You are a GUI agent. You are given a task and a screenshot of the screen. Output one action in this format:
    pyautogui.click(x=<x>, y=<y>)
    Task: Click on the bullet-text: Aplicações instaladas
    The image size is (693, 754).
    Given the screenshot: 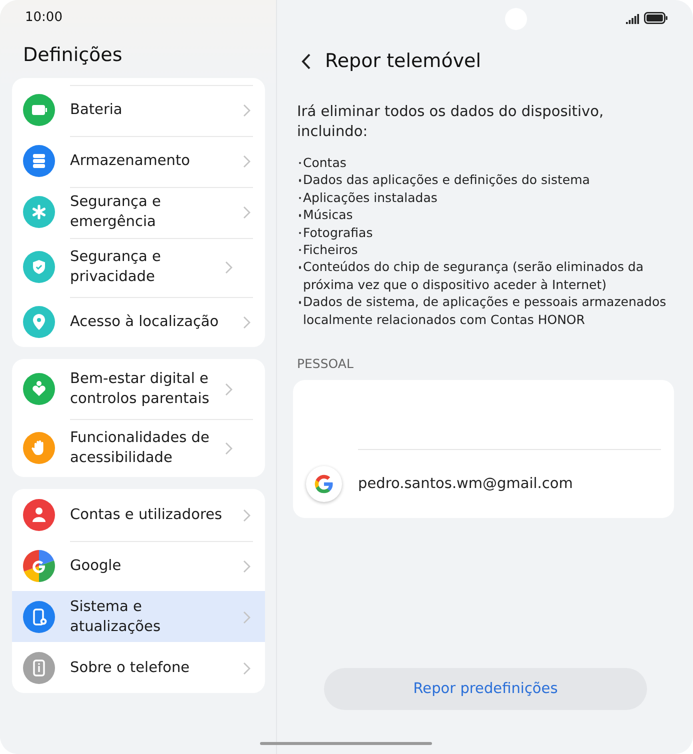 What is the action you would take?
    pyautogui.click(x=370, y=197)
    